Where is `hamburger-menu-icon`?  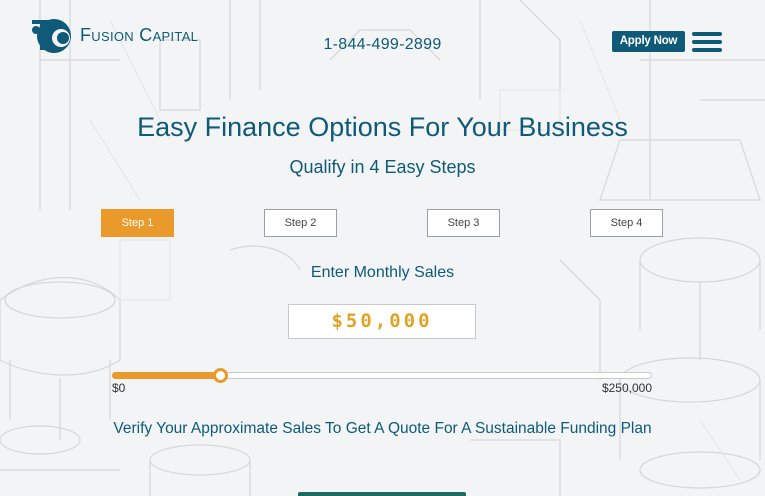
hamburger-menu-icon is located at coordinates (707, 42).